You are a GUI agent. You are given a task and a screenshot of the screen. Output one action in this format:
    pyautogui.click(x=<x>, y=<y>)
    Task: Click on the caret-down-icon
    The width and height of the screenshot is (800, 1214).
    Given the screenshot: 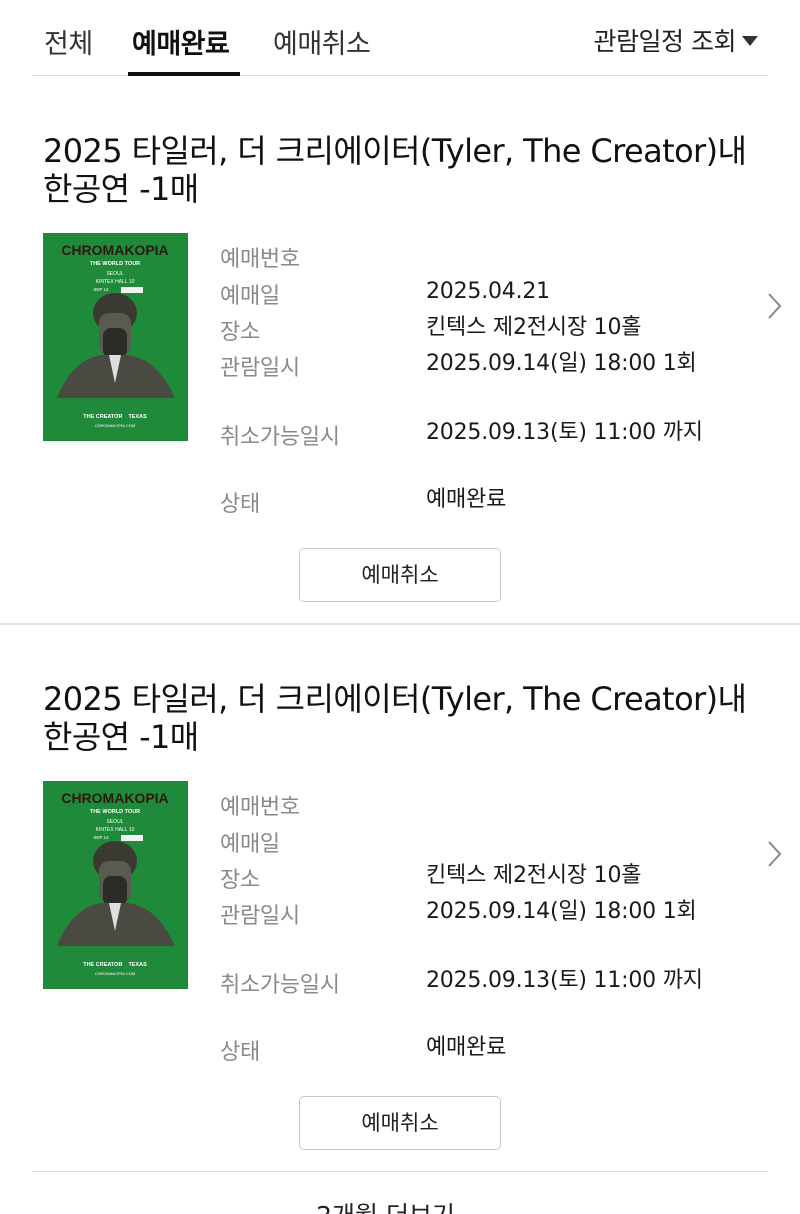 What is the action you would take?
    pyautogui.click(x=750, y=41)
    